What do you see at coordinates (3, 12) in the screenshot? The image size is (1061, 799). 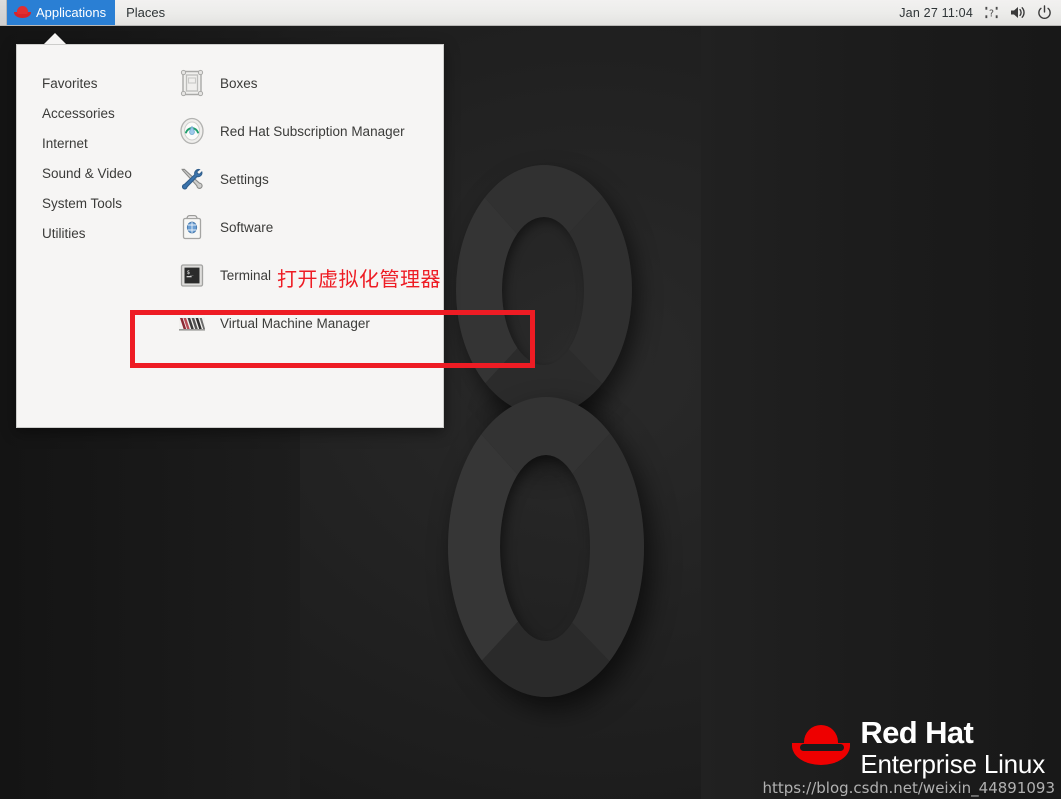 I see `panel-hot-corner` at bounding box center [3, 12].